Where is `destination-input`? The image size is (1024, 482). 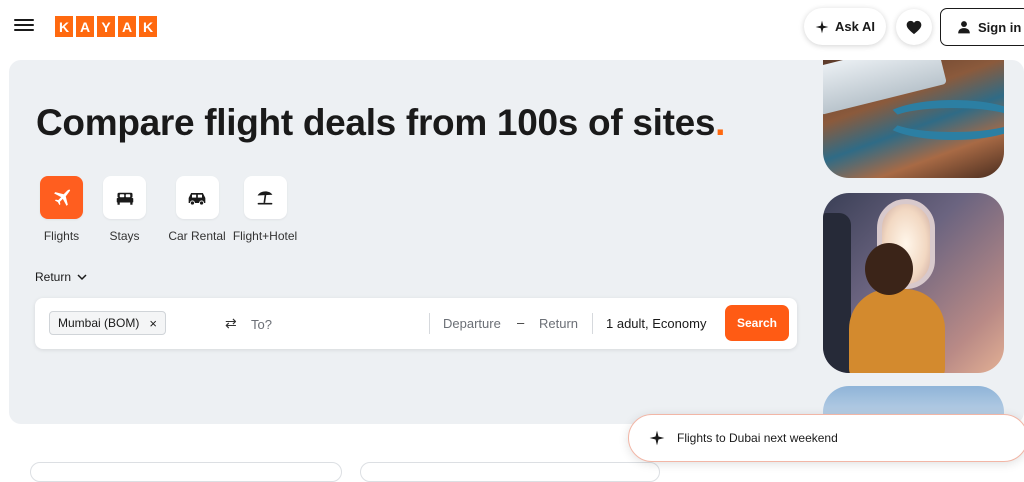 destination-input is located at coordinates (336, 324).